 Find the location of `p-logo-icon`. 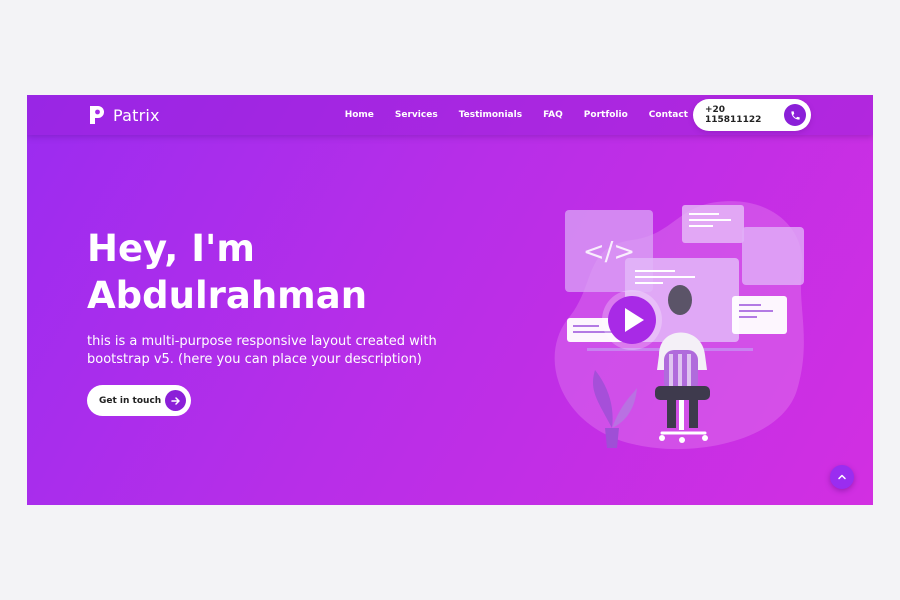

p-logo-icon is located at coordinates (97, 115).